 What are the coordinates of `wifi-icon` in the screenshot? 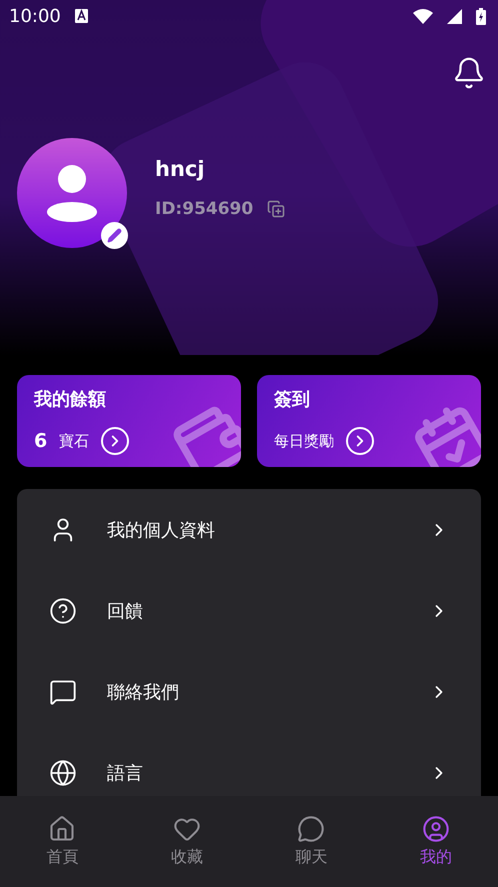 It's located at (423, 16).